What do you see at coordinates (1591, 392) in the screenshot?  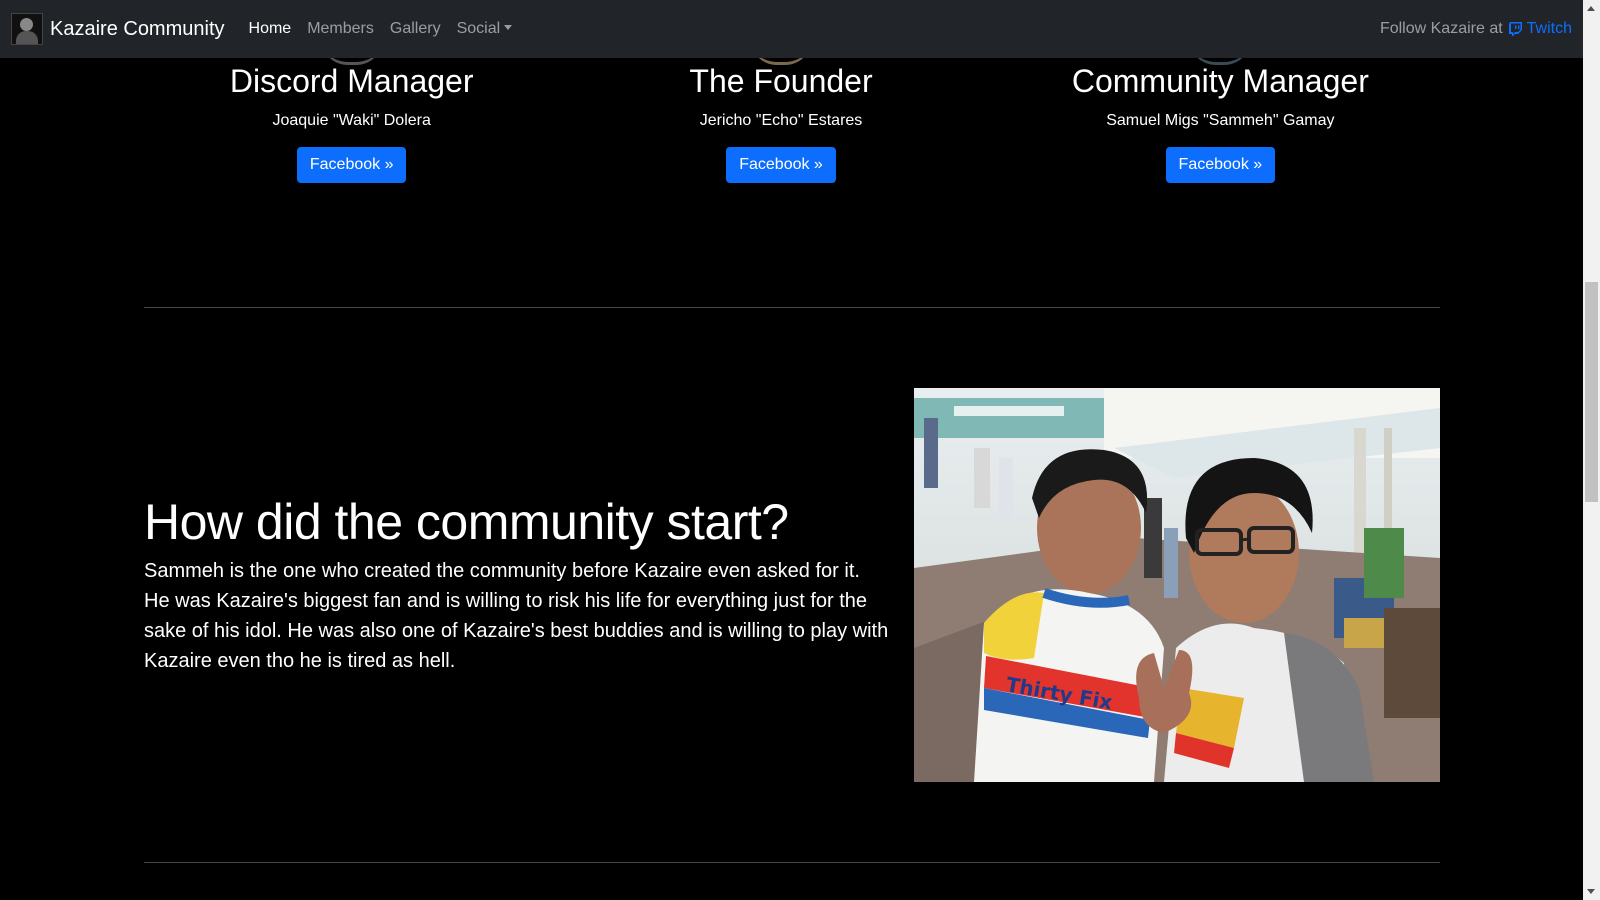 I see `scrollbar-thumb` at bounding box center [1591, 392].